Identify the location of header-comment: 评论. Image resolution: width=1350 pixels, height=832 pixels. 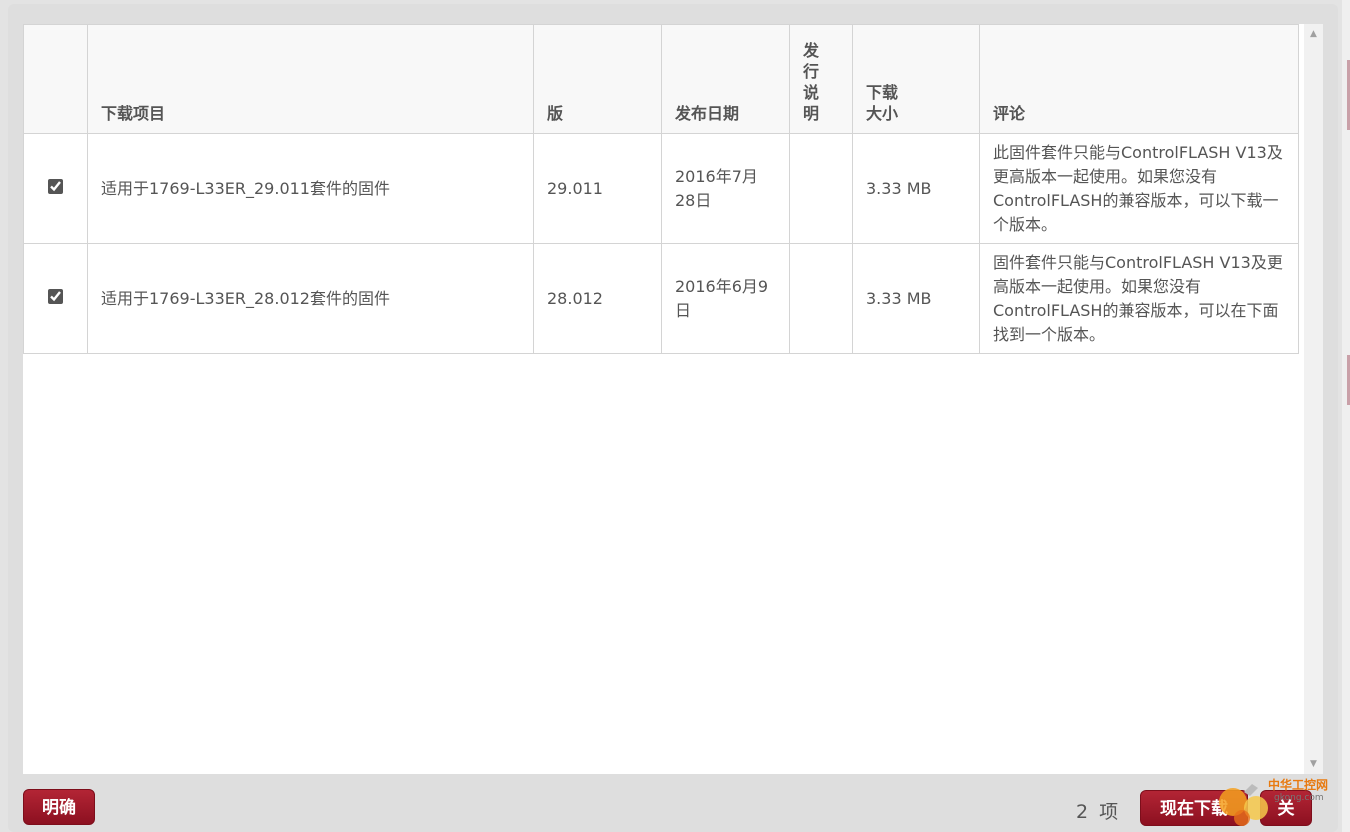
(1139, 79).